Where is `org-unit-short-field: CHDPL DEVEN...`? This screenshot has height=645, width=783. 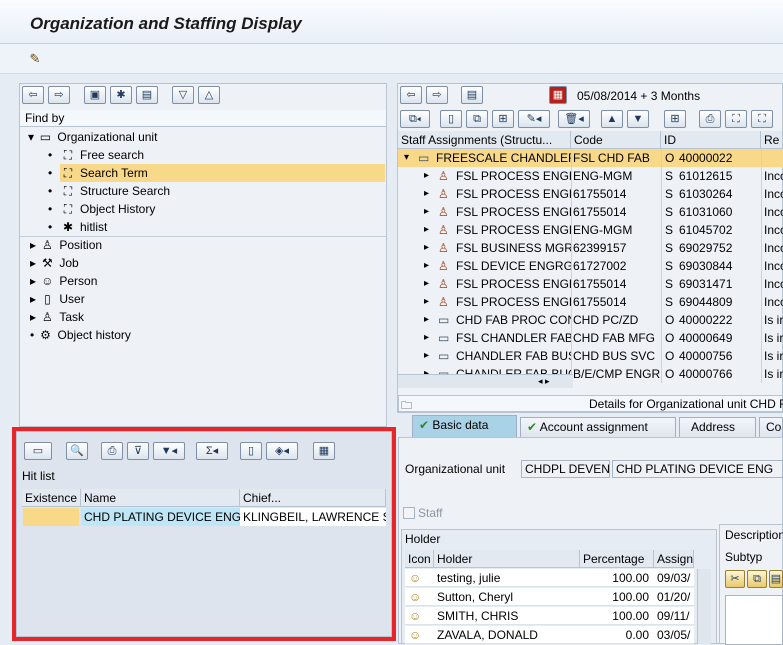 org-unit-short-field: CHDPL DEVEN... is located at coordinates (565, 469).